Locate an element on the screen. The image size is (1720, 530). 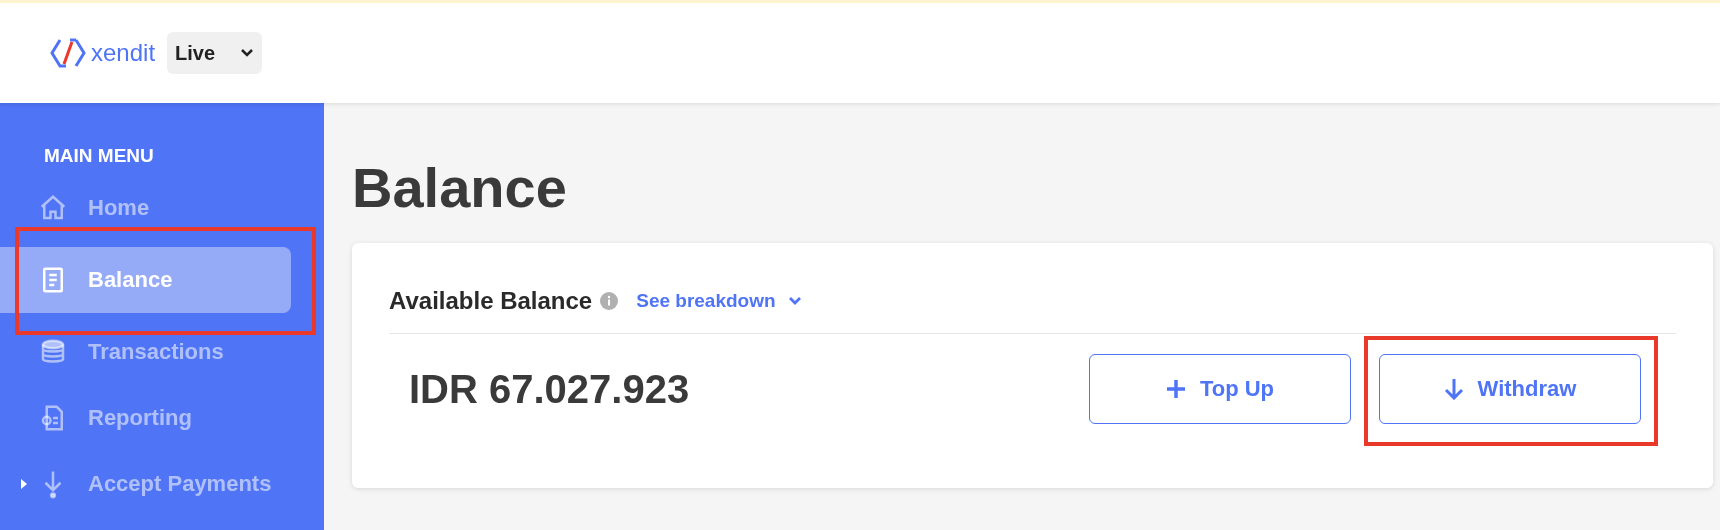
withdraw-button: Withdraw is located at coordinates (1510, 389).